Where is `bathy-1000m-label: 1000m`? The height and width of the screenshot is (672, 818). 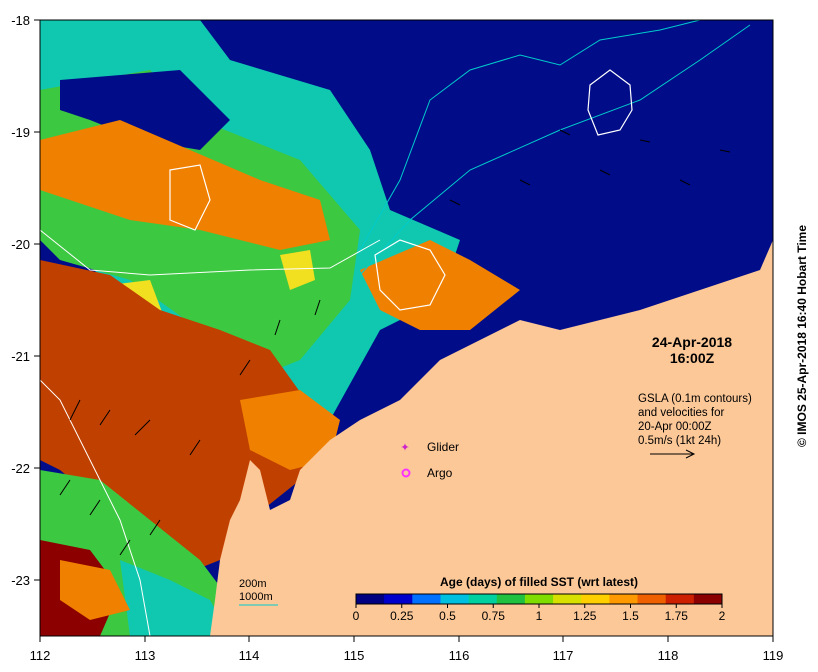 bathy-1000m-label: 1000m is located at coordinates (256, 597).